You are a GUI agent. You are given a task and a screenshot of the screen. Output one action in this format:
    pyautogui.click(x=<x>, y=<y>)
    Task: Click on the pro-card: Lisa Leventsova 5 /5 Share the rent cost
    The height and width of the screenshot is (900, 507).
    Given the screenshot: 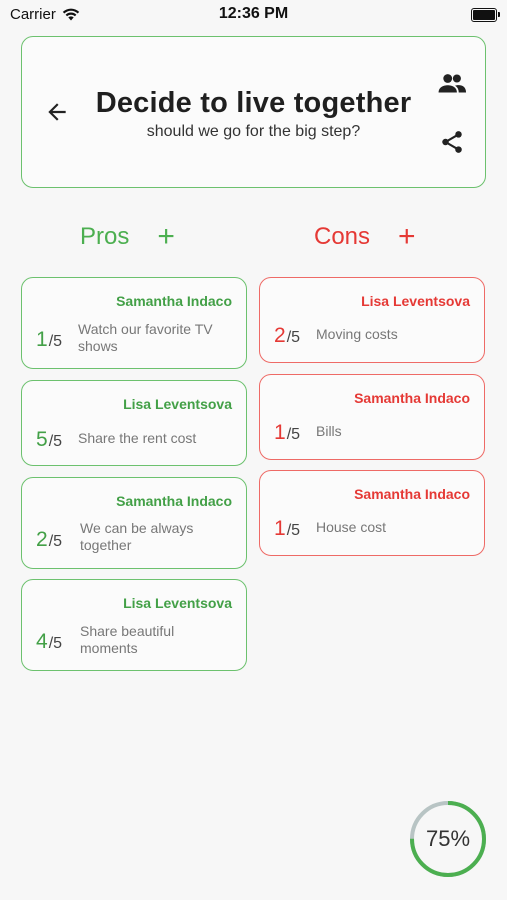 What is the action you would take?
    pyautogui.click(x=134, y=423)
    